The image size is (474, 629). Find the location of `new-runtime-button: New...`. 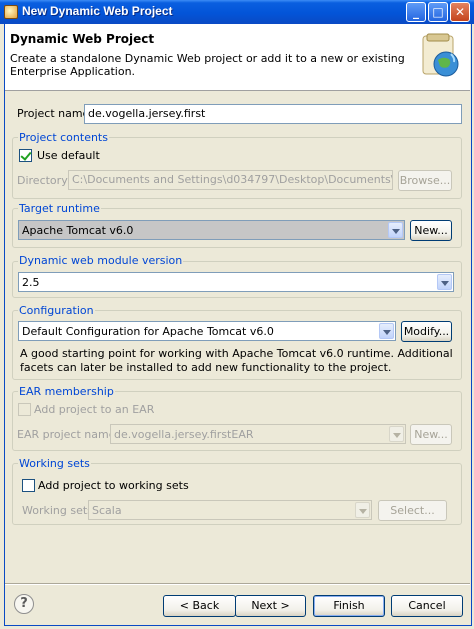

new-runtime-button: New... is located at coordinates (431, 230).